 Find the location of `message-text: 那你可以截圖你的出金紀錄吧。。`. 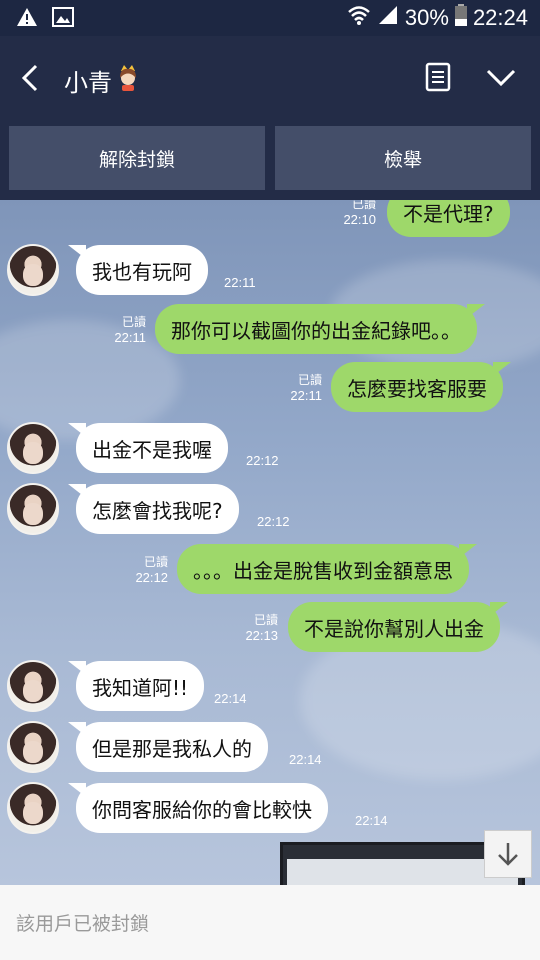

message-text: 那你可以截圖你的出金紀錄吧。。 is located at coordinates (316, 330).